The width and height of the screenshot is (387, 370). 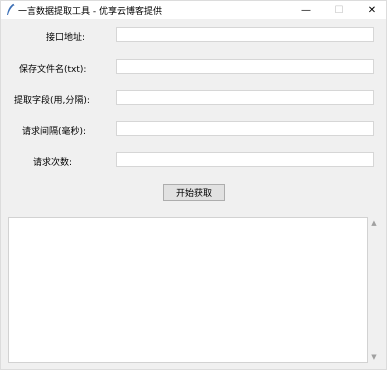 What do you see at coordinates (372, 10) in the screenshot?
I see `close-button: ✕` at bounding box center [372, 10].